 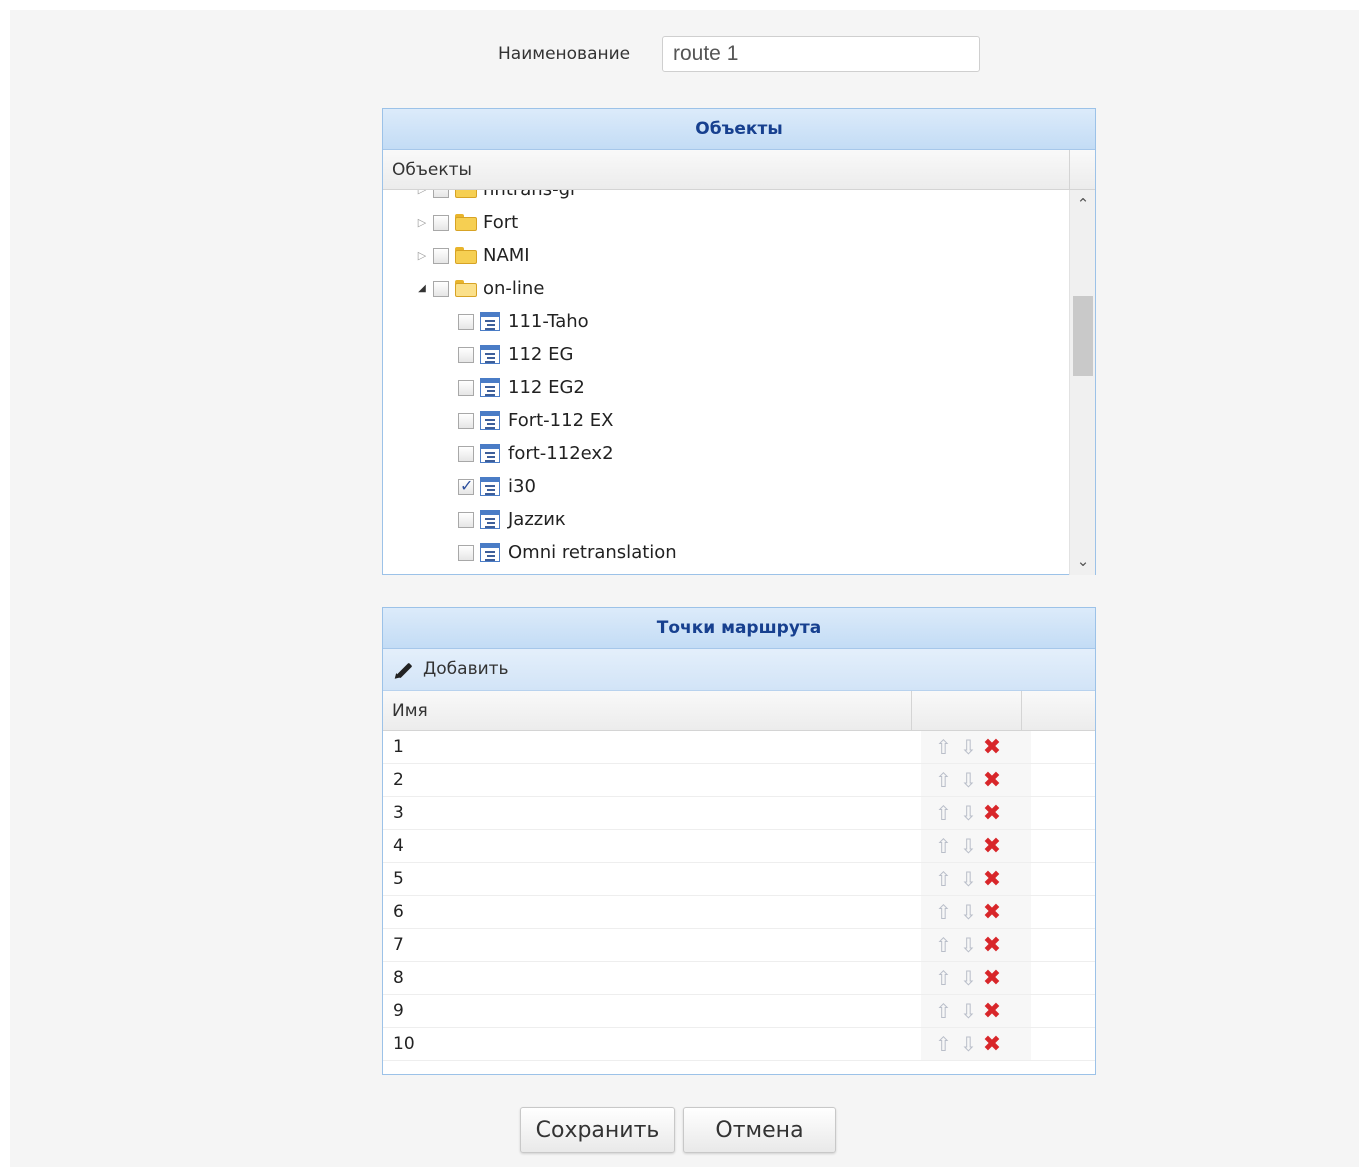 I want to click on tree-item: 111-Taho, so click(x=523, y=321).